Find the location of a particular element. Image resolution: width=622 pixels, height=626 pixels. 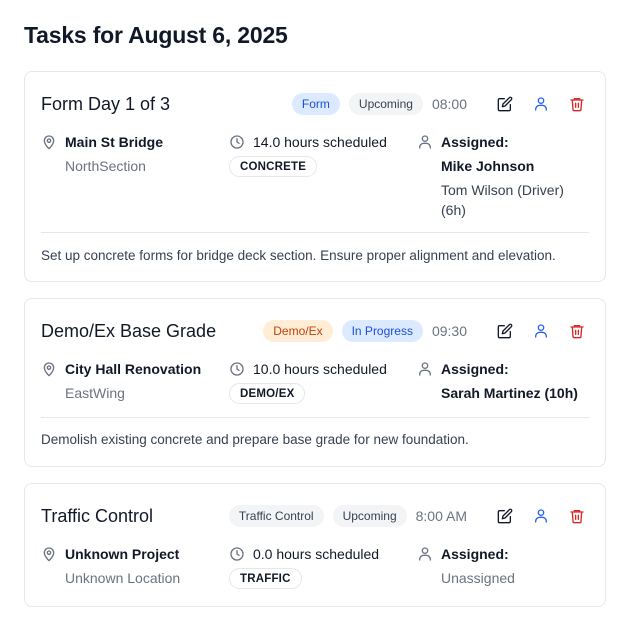

hours-scheduled: 0.0 hours scheduled is located at coordinates (316, 554).